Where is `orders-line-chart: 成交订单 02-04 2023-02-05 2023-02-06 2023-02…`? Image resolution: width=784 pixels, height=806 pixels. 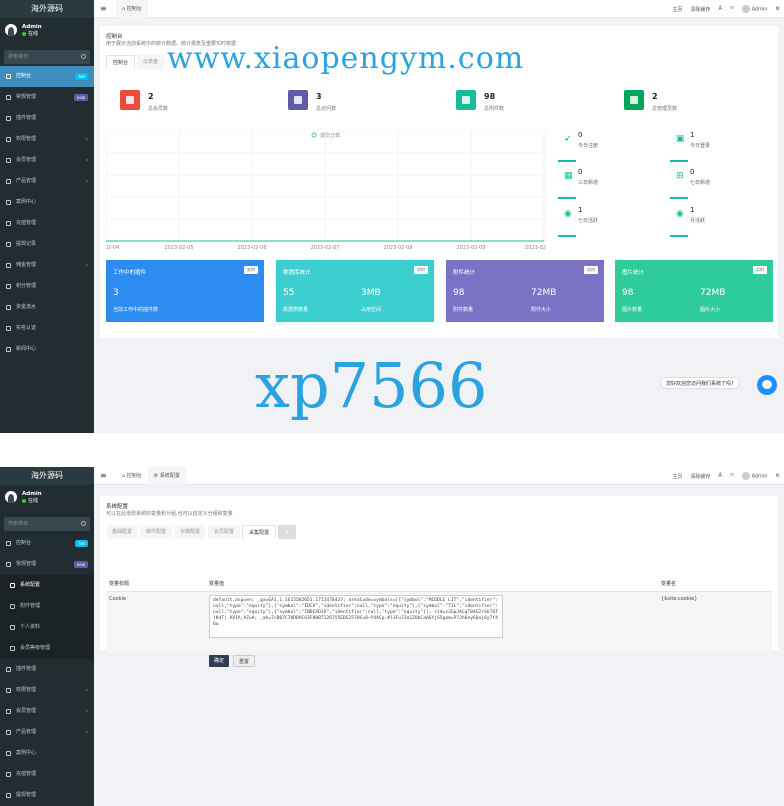 orders-line-chart: 成交订单 02-04 2023-02-05 2023-02-06 2023-02… is located at coordinates (326, 191).